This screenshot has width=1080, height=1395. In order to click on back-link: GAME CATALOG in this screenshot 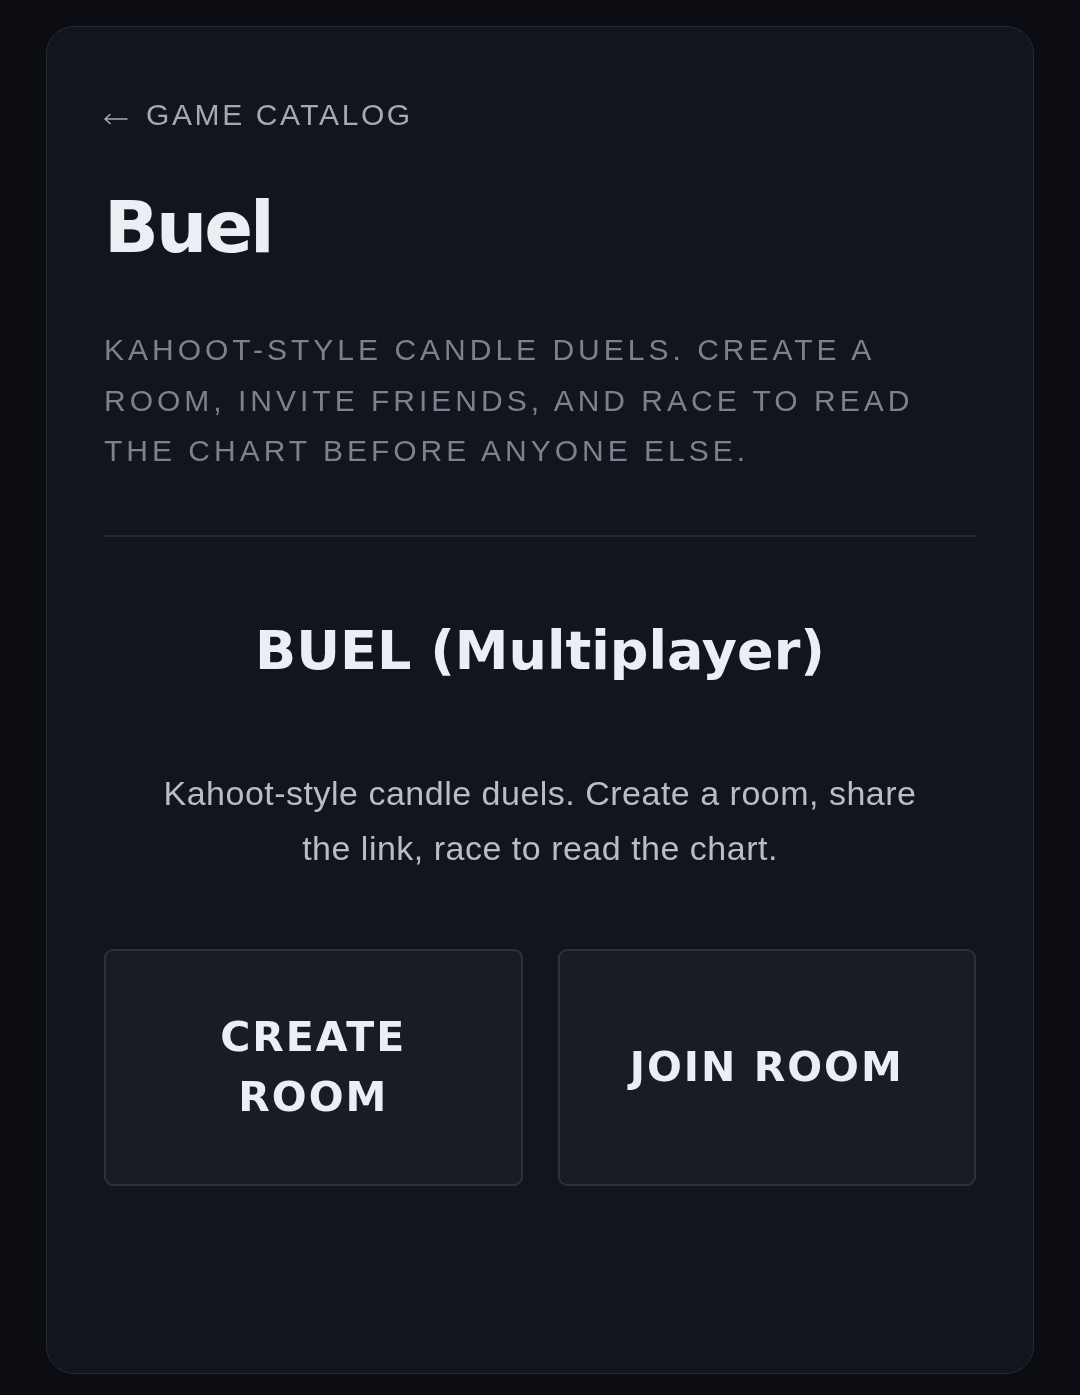, I will do `click(258, 115)`.